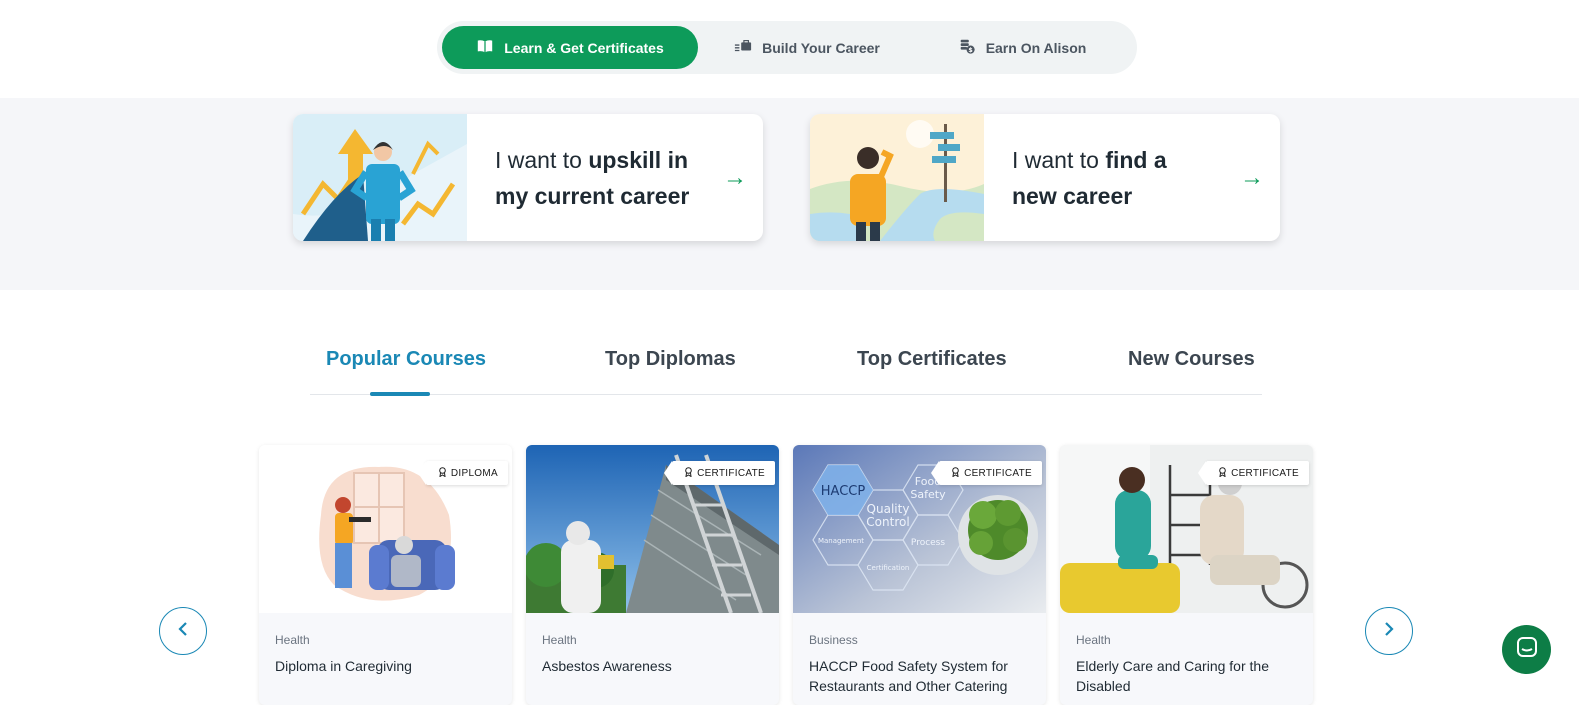  I want to click on new-career-illustration, so click(897, 177).